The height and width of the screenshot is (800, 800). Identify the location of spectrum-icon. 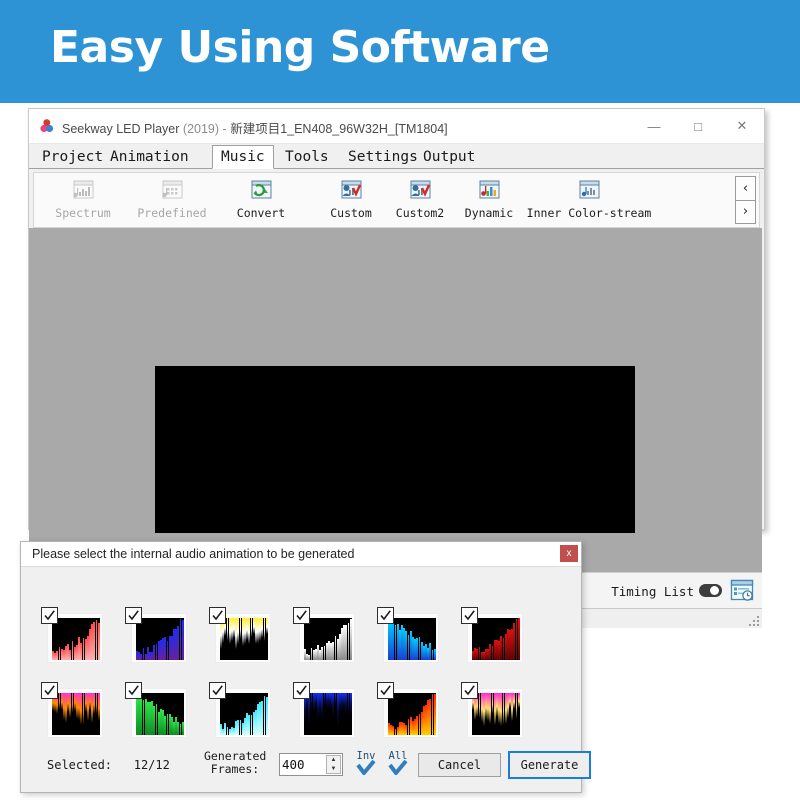
(83, 191).